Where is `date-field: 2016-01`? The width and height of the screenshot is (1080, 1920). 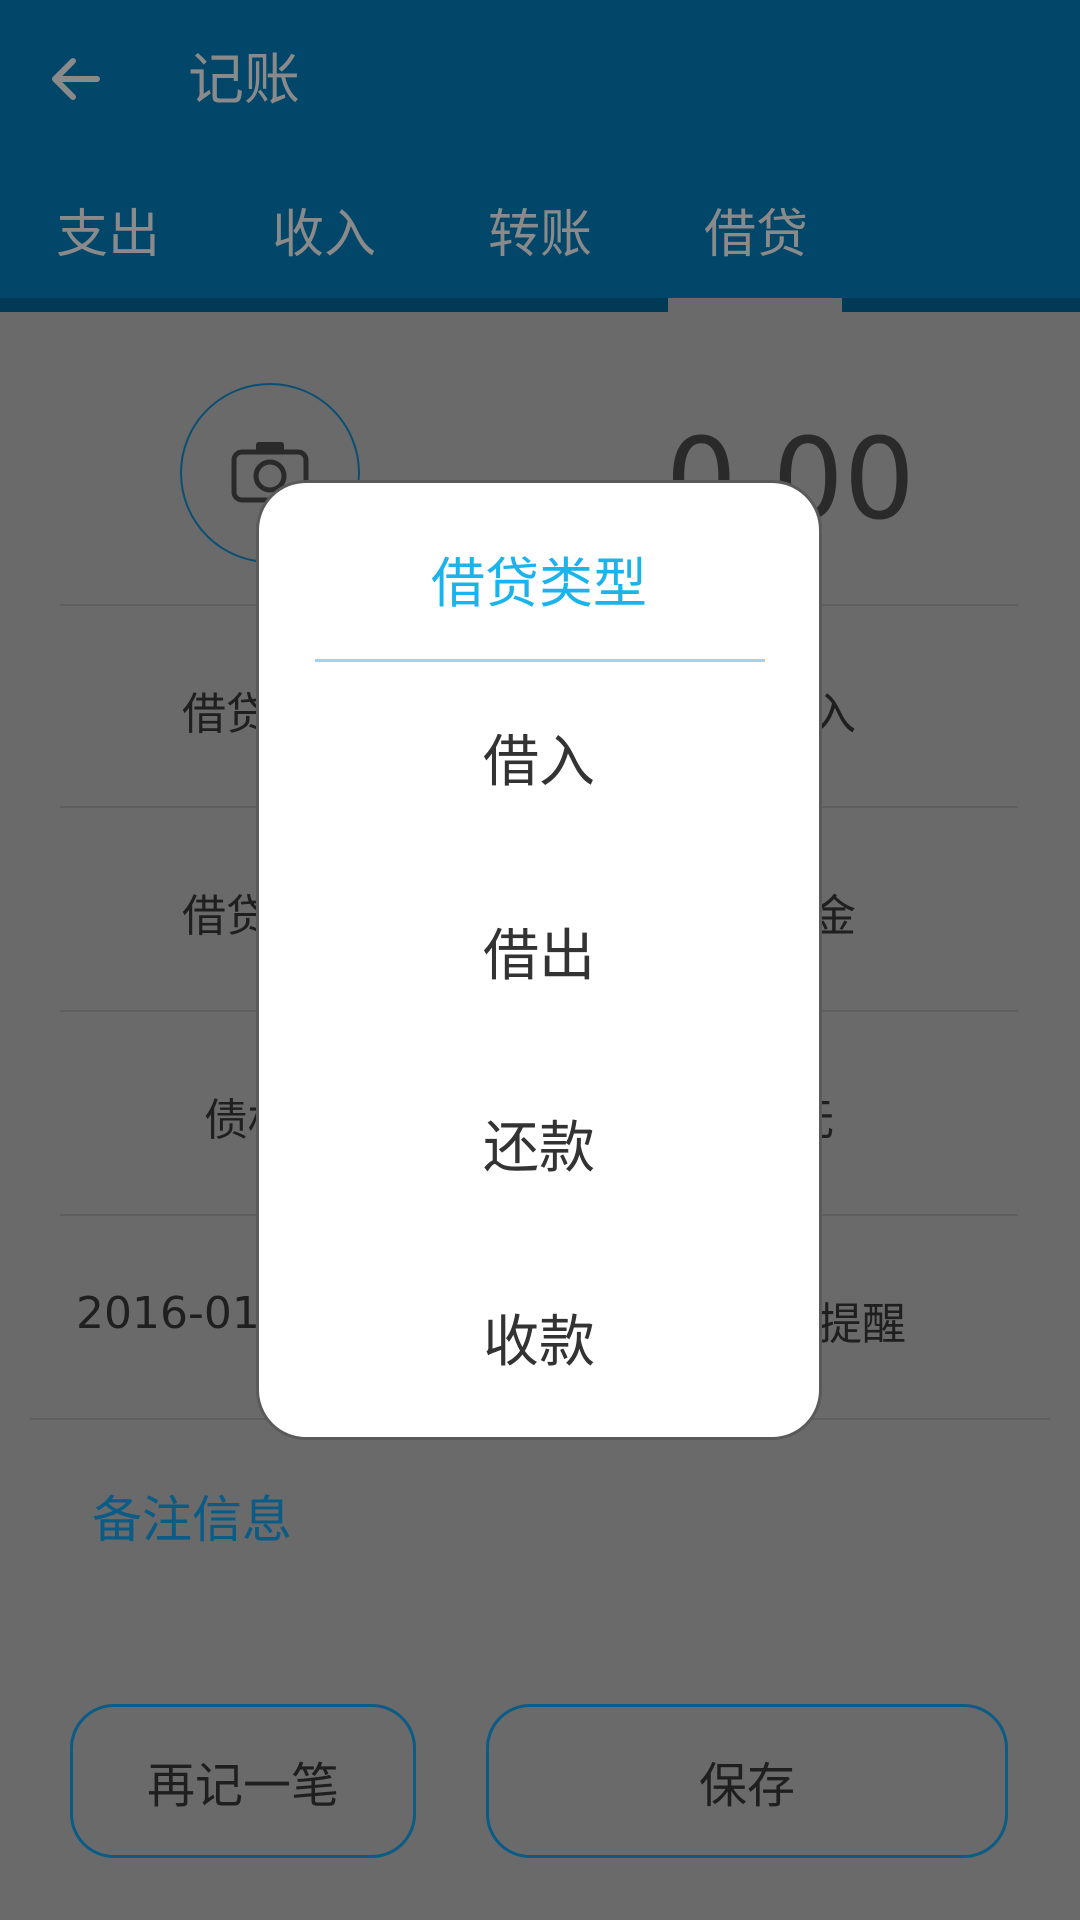 date-field: 2016-01 is located at coordinates (168, 1313).